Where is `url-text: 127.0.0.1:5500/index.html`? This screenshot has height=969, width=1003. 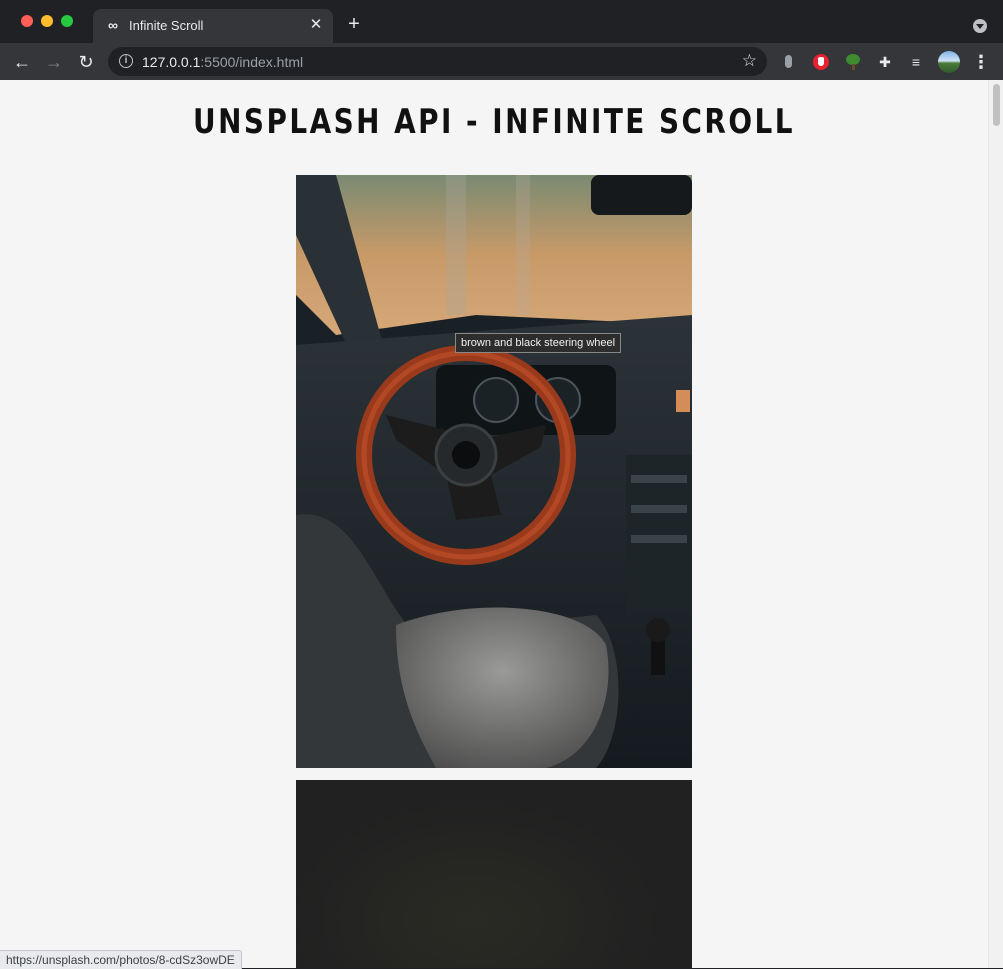 url-text: 127.0.0.1:5500/index.html is located at coordinates (222, 62).